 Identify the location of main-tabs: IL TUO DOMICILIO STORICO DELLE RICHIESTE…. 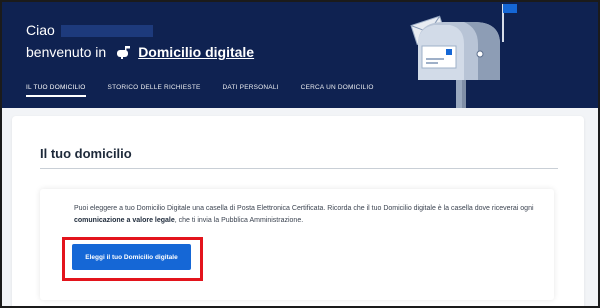
(211, 90).